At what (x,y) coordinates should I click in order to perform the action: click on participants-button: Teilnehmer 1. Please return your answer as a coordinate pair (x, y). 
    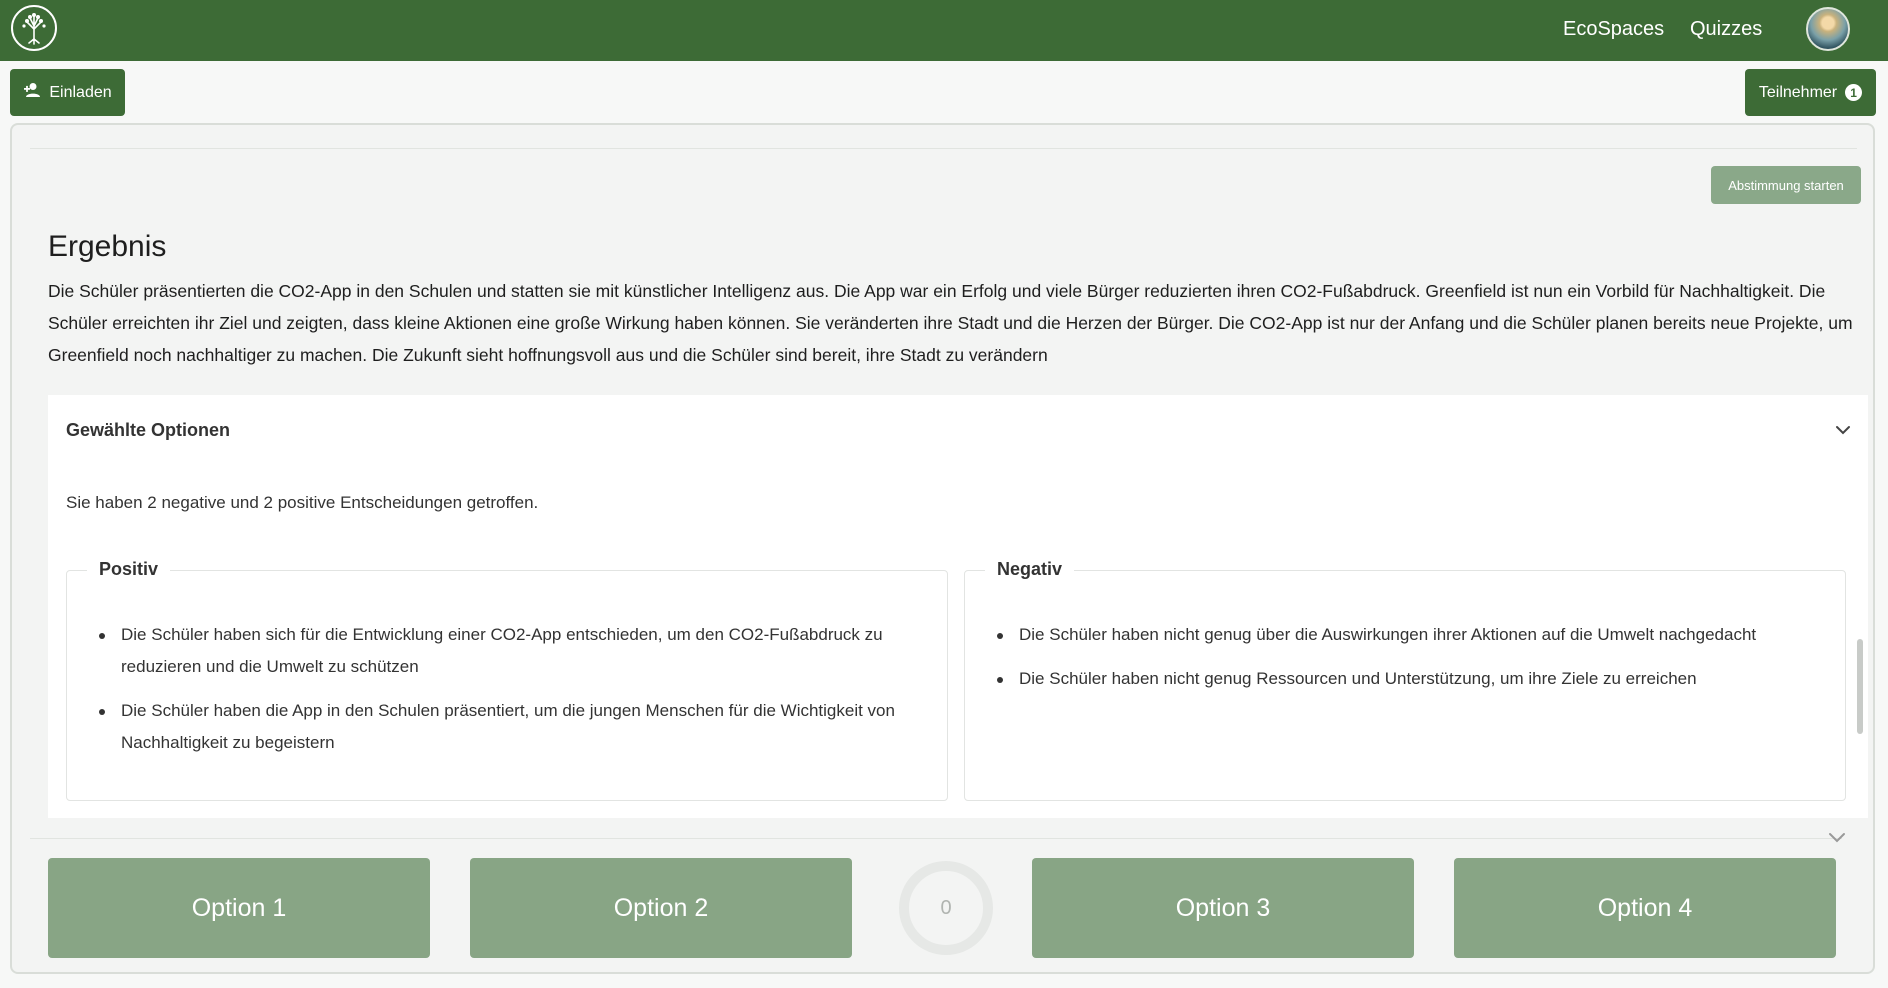
    Looking at the image, I should click on (1810, 92).